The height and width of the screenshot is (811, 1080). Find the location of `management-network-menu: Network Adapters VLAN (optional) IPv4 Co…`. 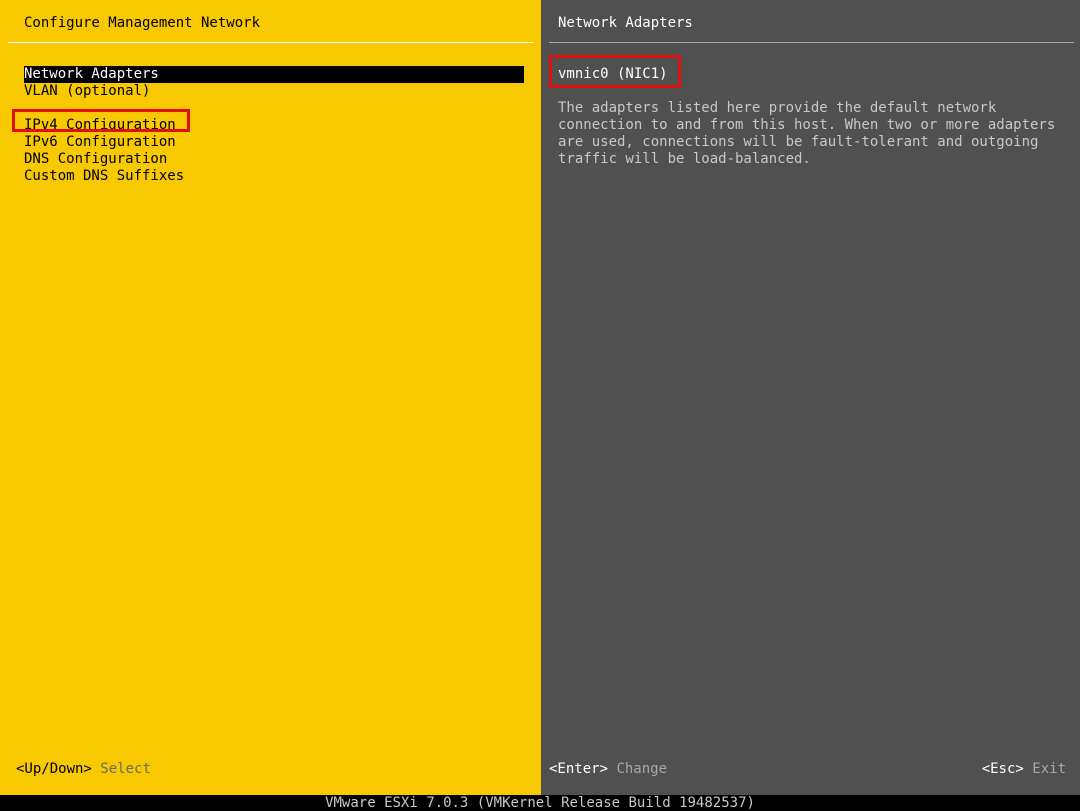

management-network-menu: Network Adapters VLAN (optional) IPv4 Co… is located at coordinates (274, 125).